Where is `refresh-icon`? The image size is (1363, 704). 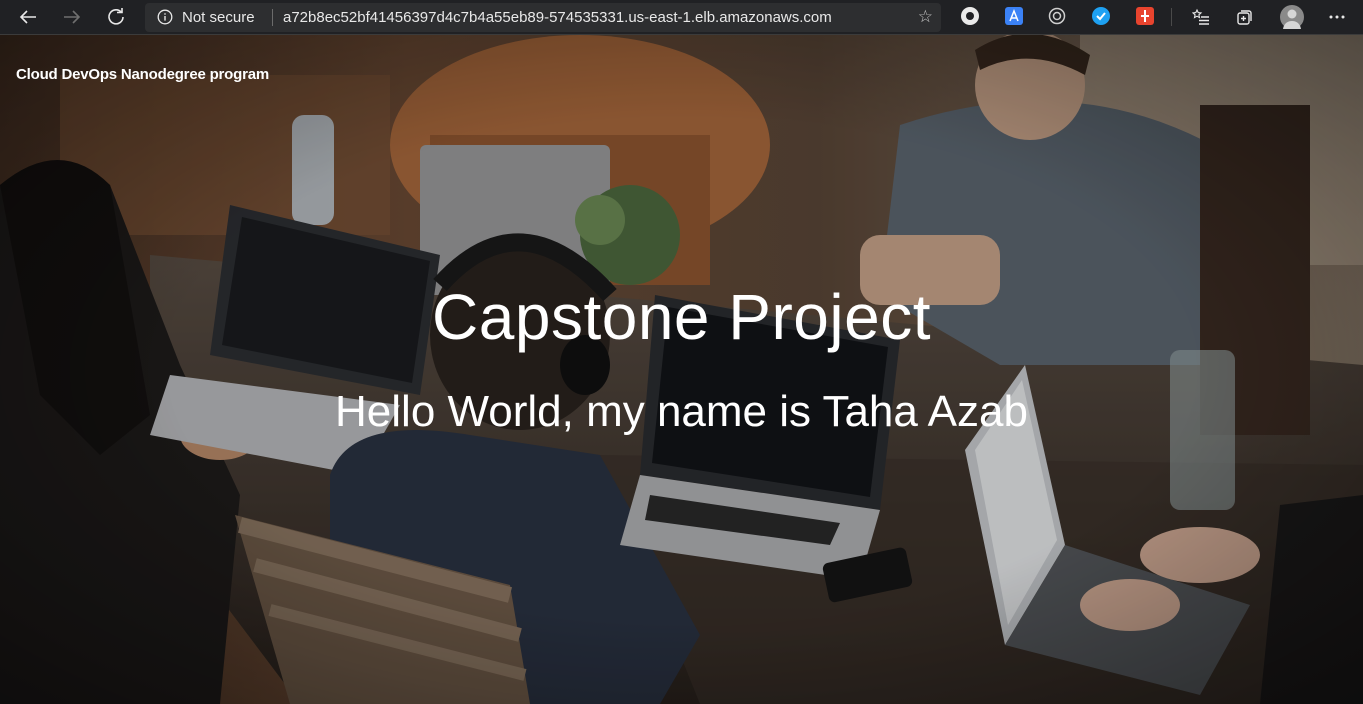
refresh-icon is located at coordinates (116, 17).